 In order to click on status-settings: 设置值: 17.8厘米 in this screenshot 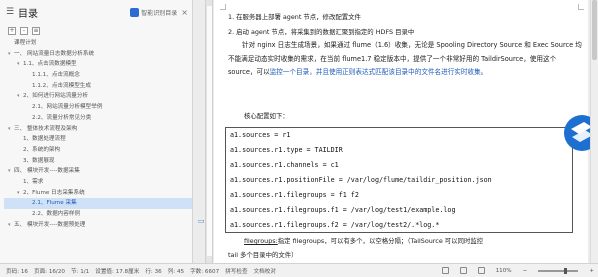, I will do `click(117, 271)`.